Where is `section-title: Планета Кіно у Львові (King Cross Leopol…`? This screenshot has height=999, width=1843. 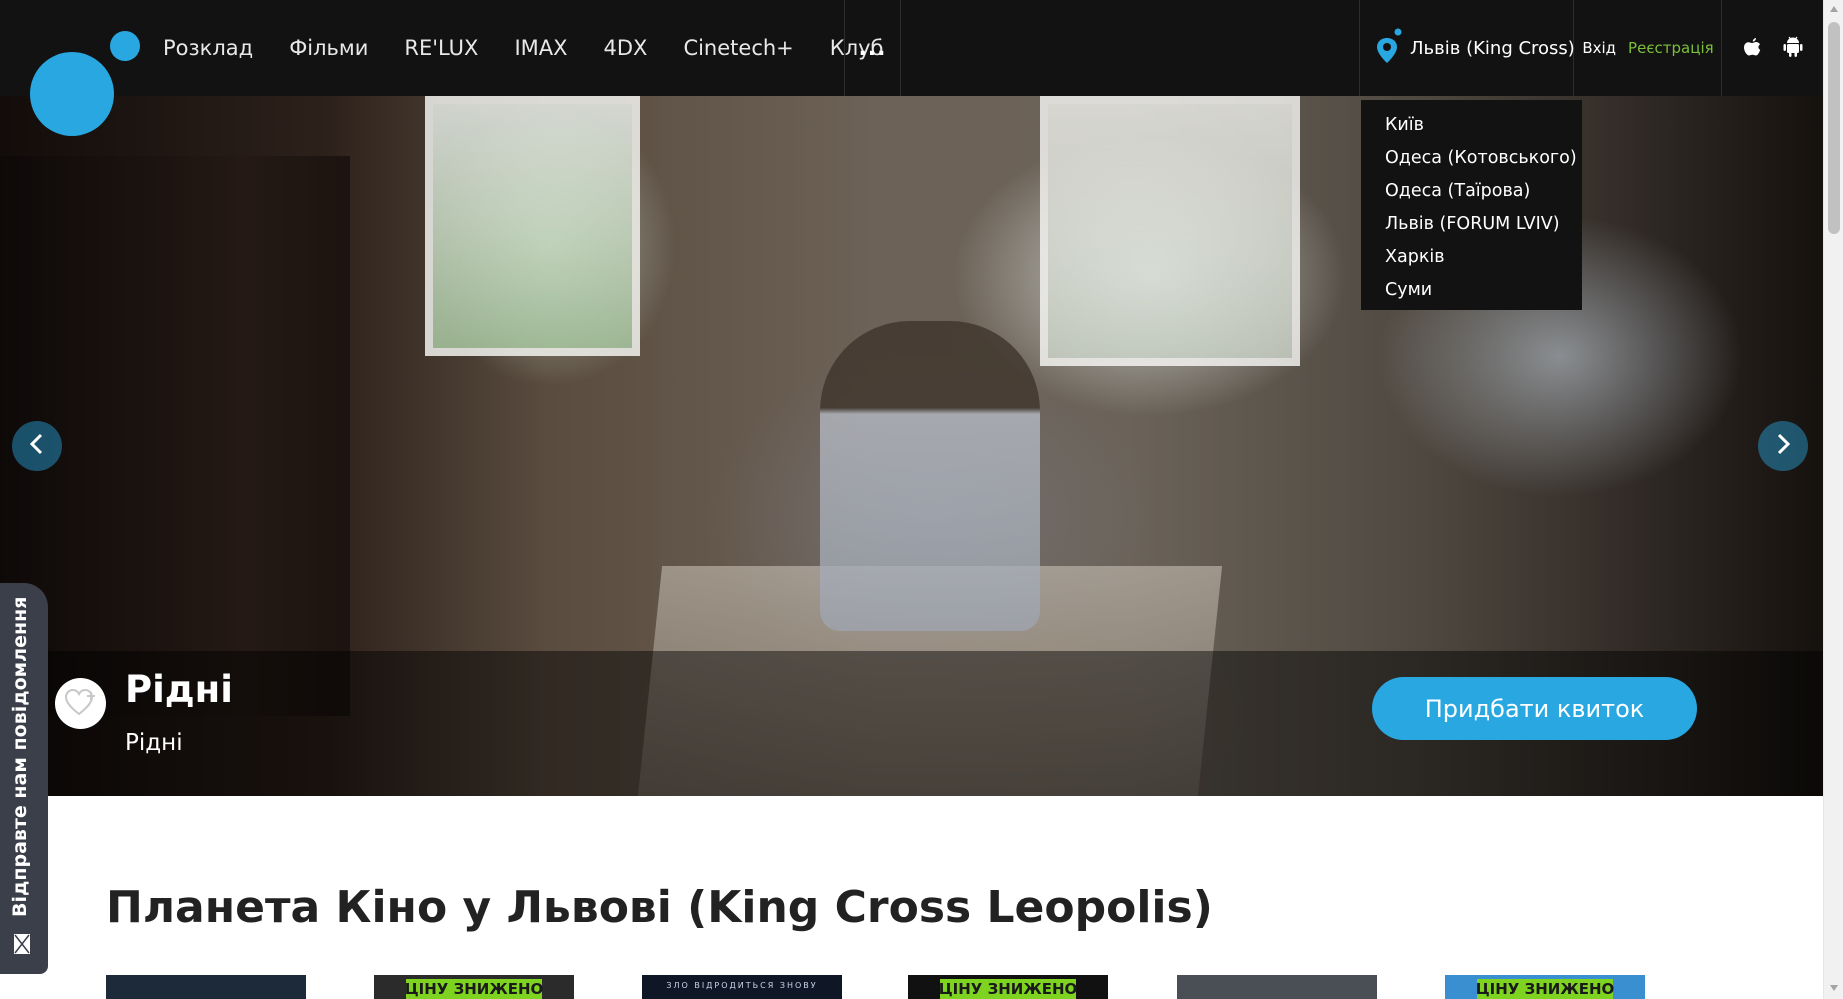 section-title: Планета Кіно у Львові (King Cross Leopol… is located at coordinates (659, 907).